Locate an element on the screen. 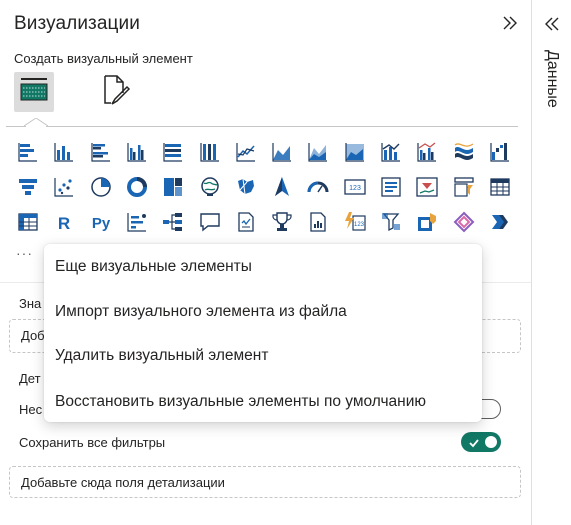 This screenshot has width=571, height=525. line-chart-visual-button is located at coordinates (246, 152).